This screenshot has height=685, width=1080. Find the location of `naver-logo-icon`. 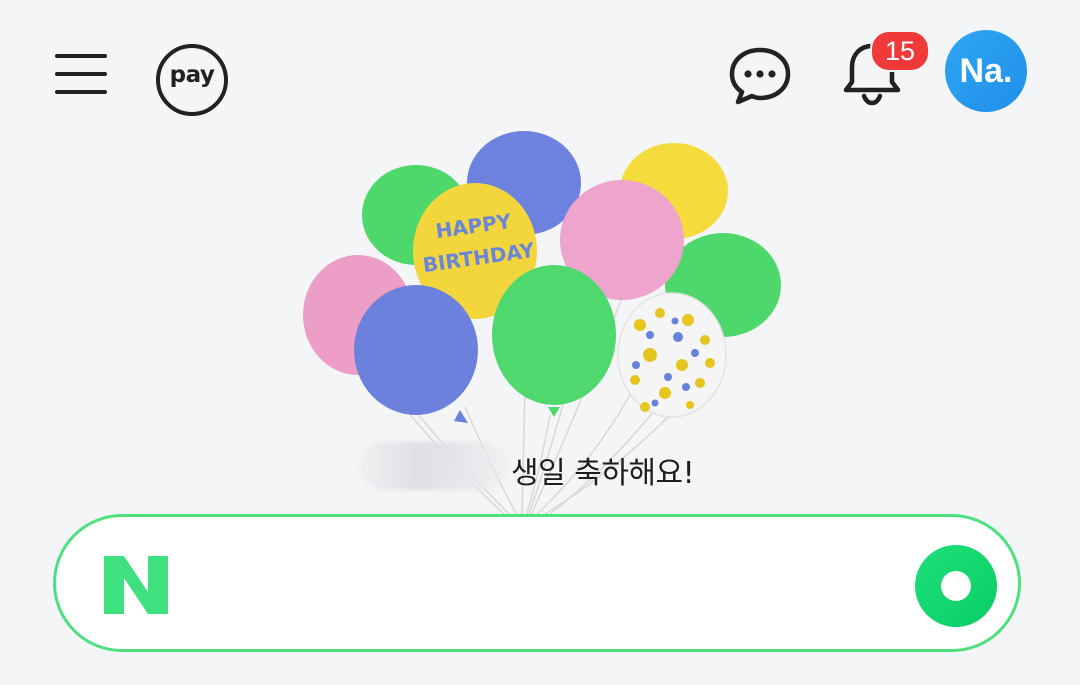

naver-logo-icon is located at coordinates (136, 585).